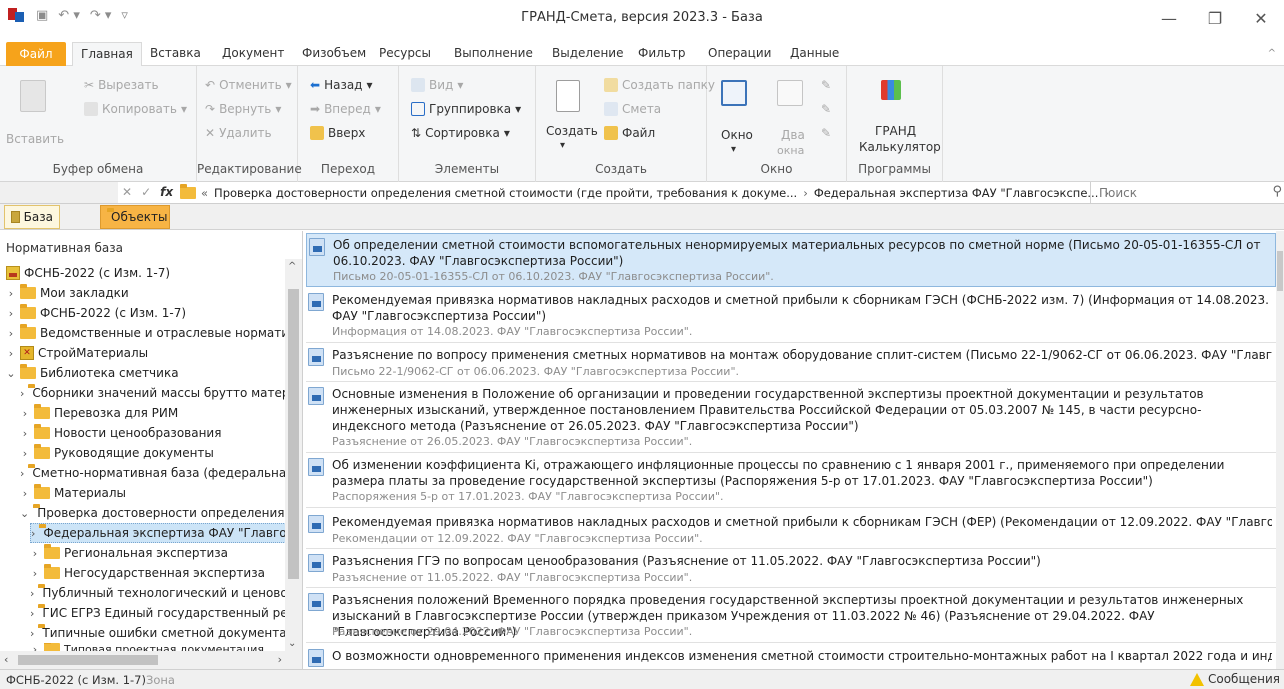 Image resolution: width=1284 pixels, height=689 pixels. What do you see at coordinates (737, 135) in the screenshot?
I see `window-button: Окно` at bounding box center [737, 135].